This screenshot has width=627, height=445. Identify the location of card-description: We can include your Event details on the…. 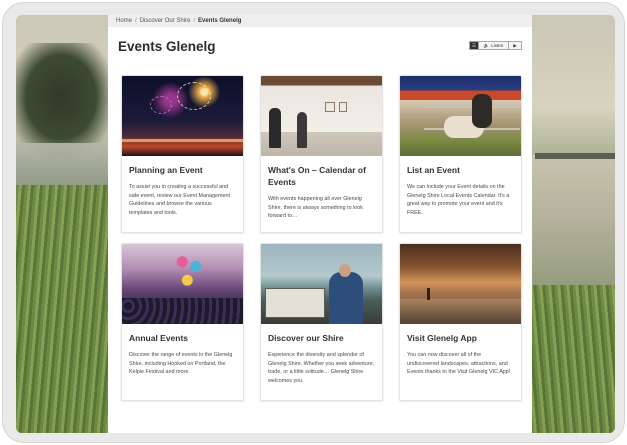
(458, 200).